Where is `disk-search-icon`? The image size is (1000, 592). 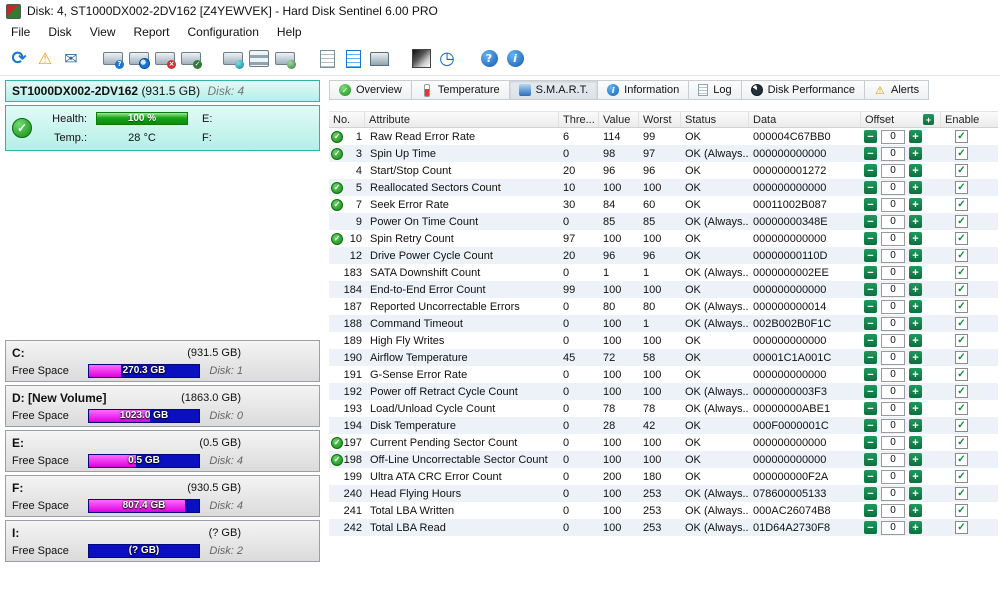
disk-search-icon is located at coordinates (139, 59).